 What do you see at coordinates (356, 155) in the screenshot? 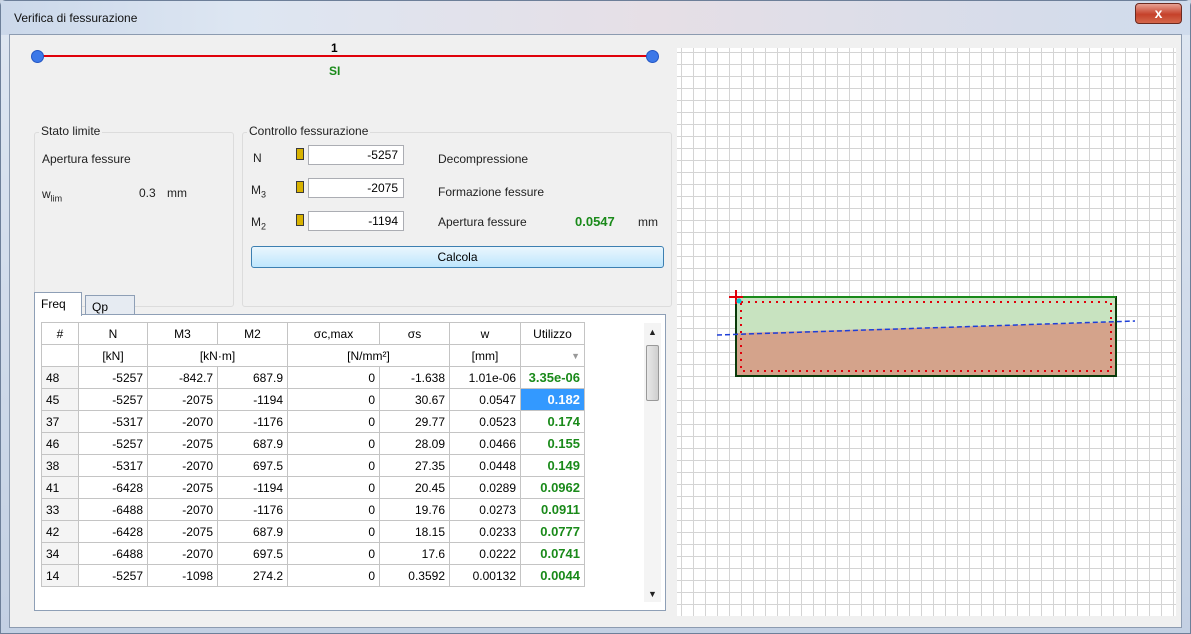
I see `n-field: -5257` at bounding box center [356, 155].